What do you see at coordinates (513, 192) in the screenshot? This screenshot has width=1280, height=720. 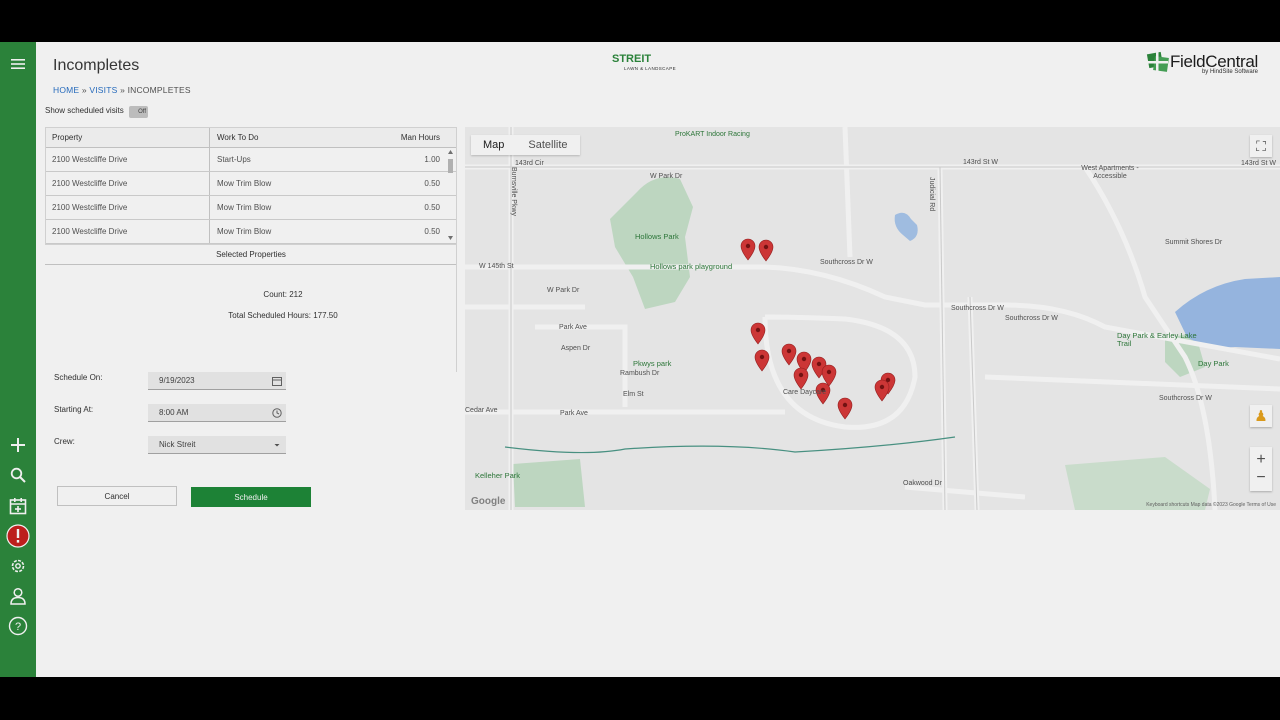 I see `map-label: Burnsville Pkwy` at bounding box center [513, 192].